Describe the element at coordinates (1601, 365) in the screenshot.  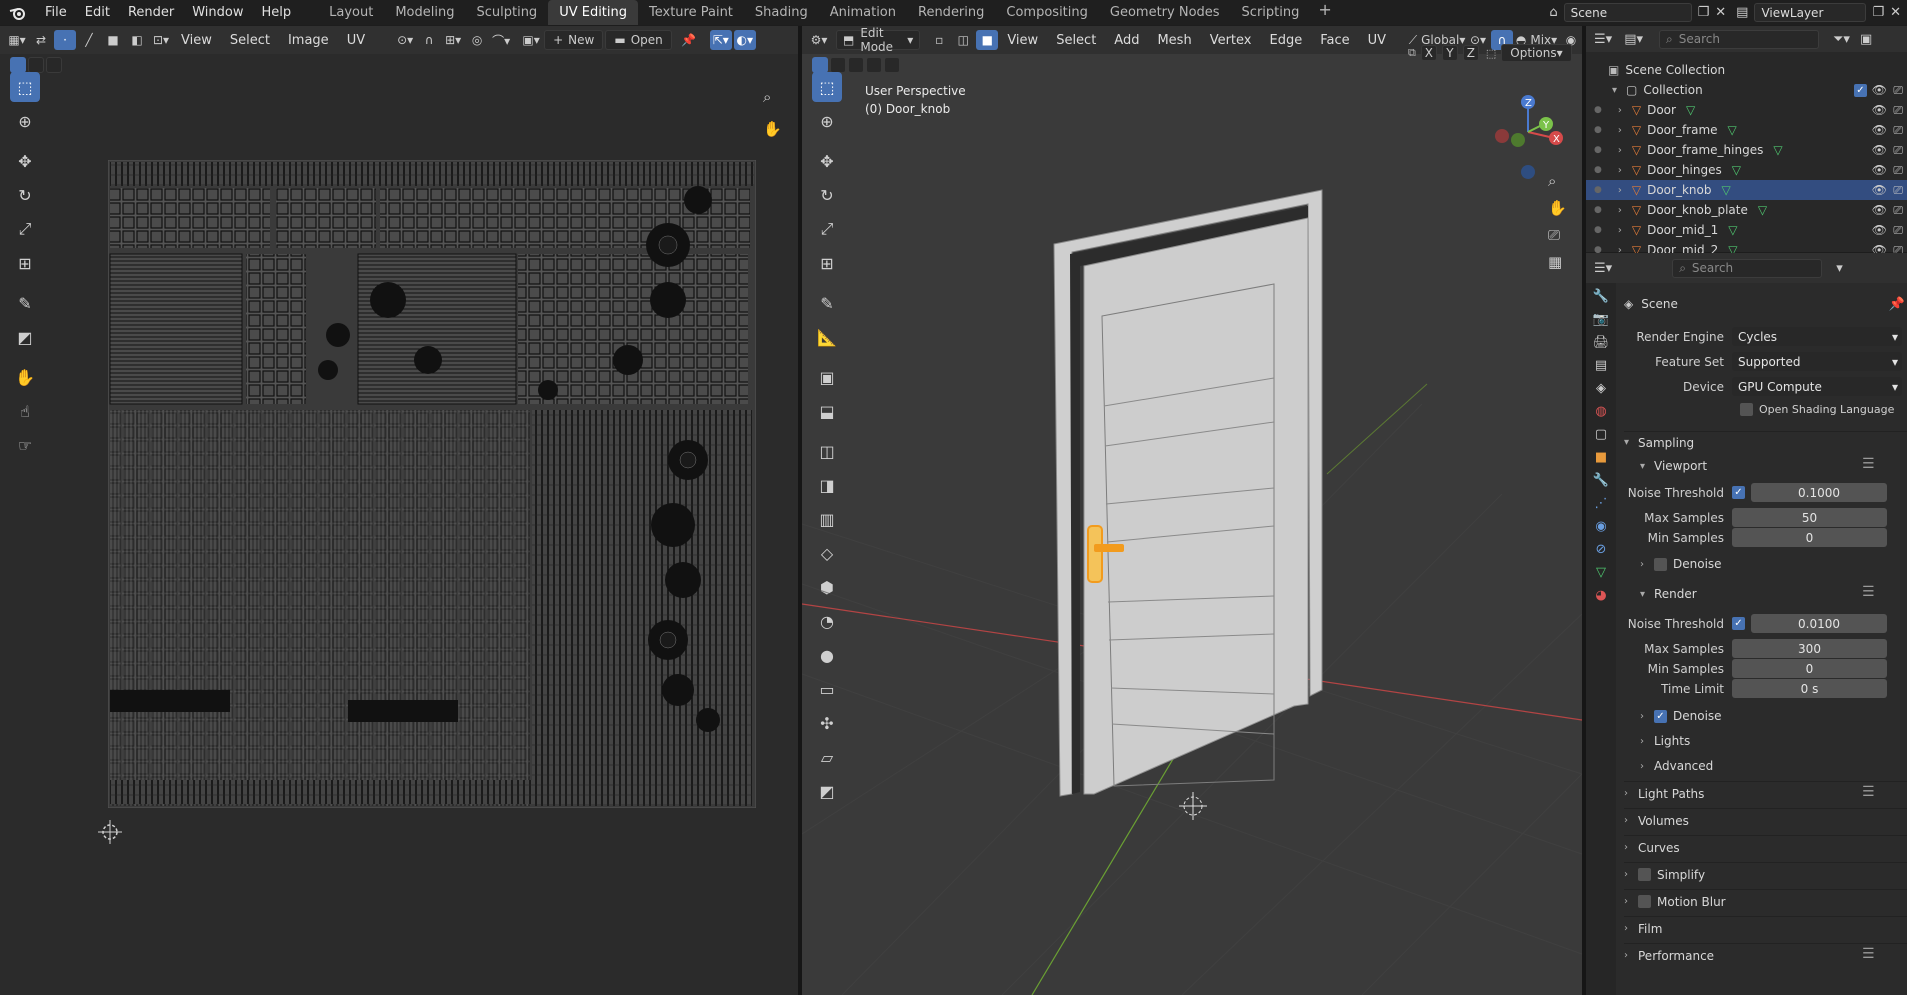
I see `view-layer-tab-icon: ▤` at that location.